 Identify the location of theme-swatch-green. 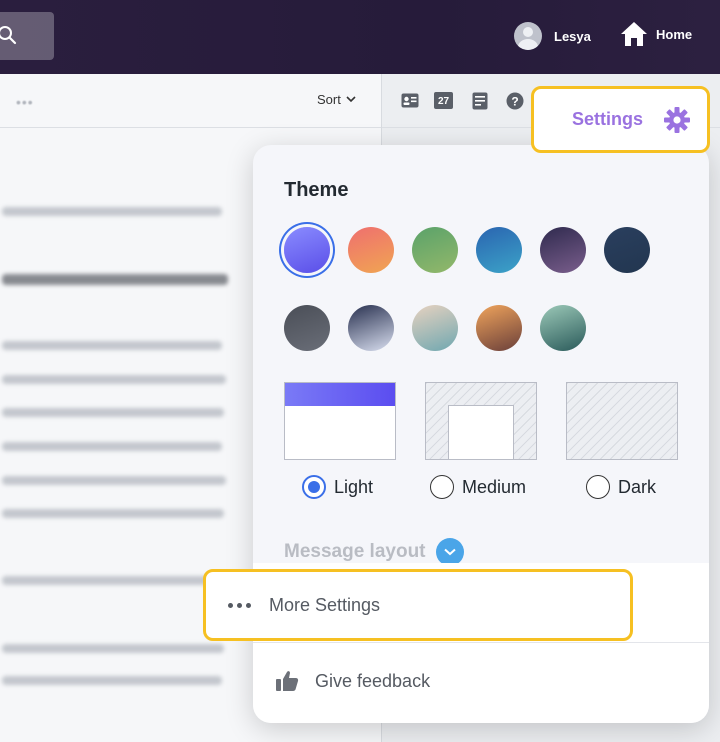
(435, 250).